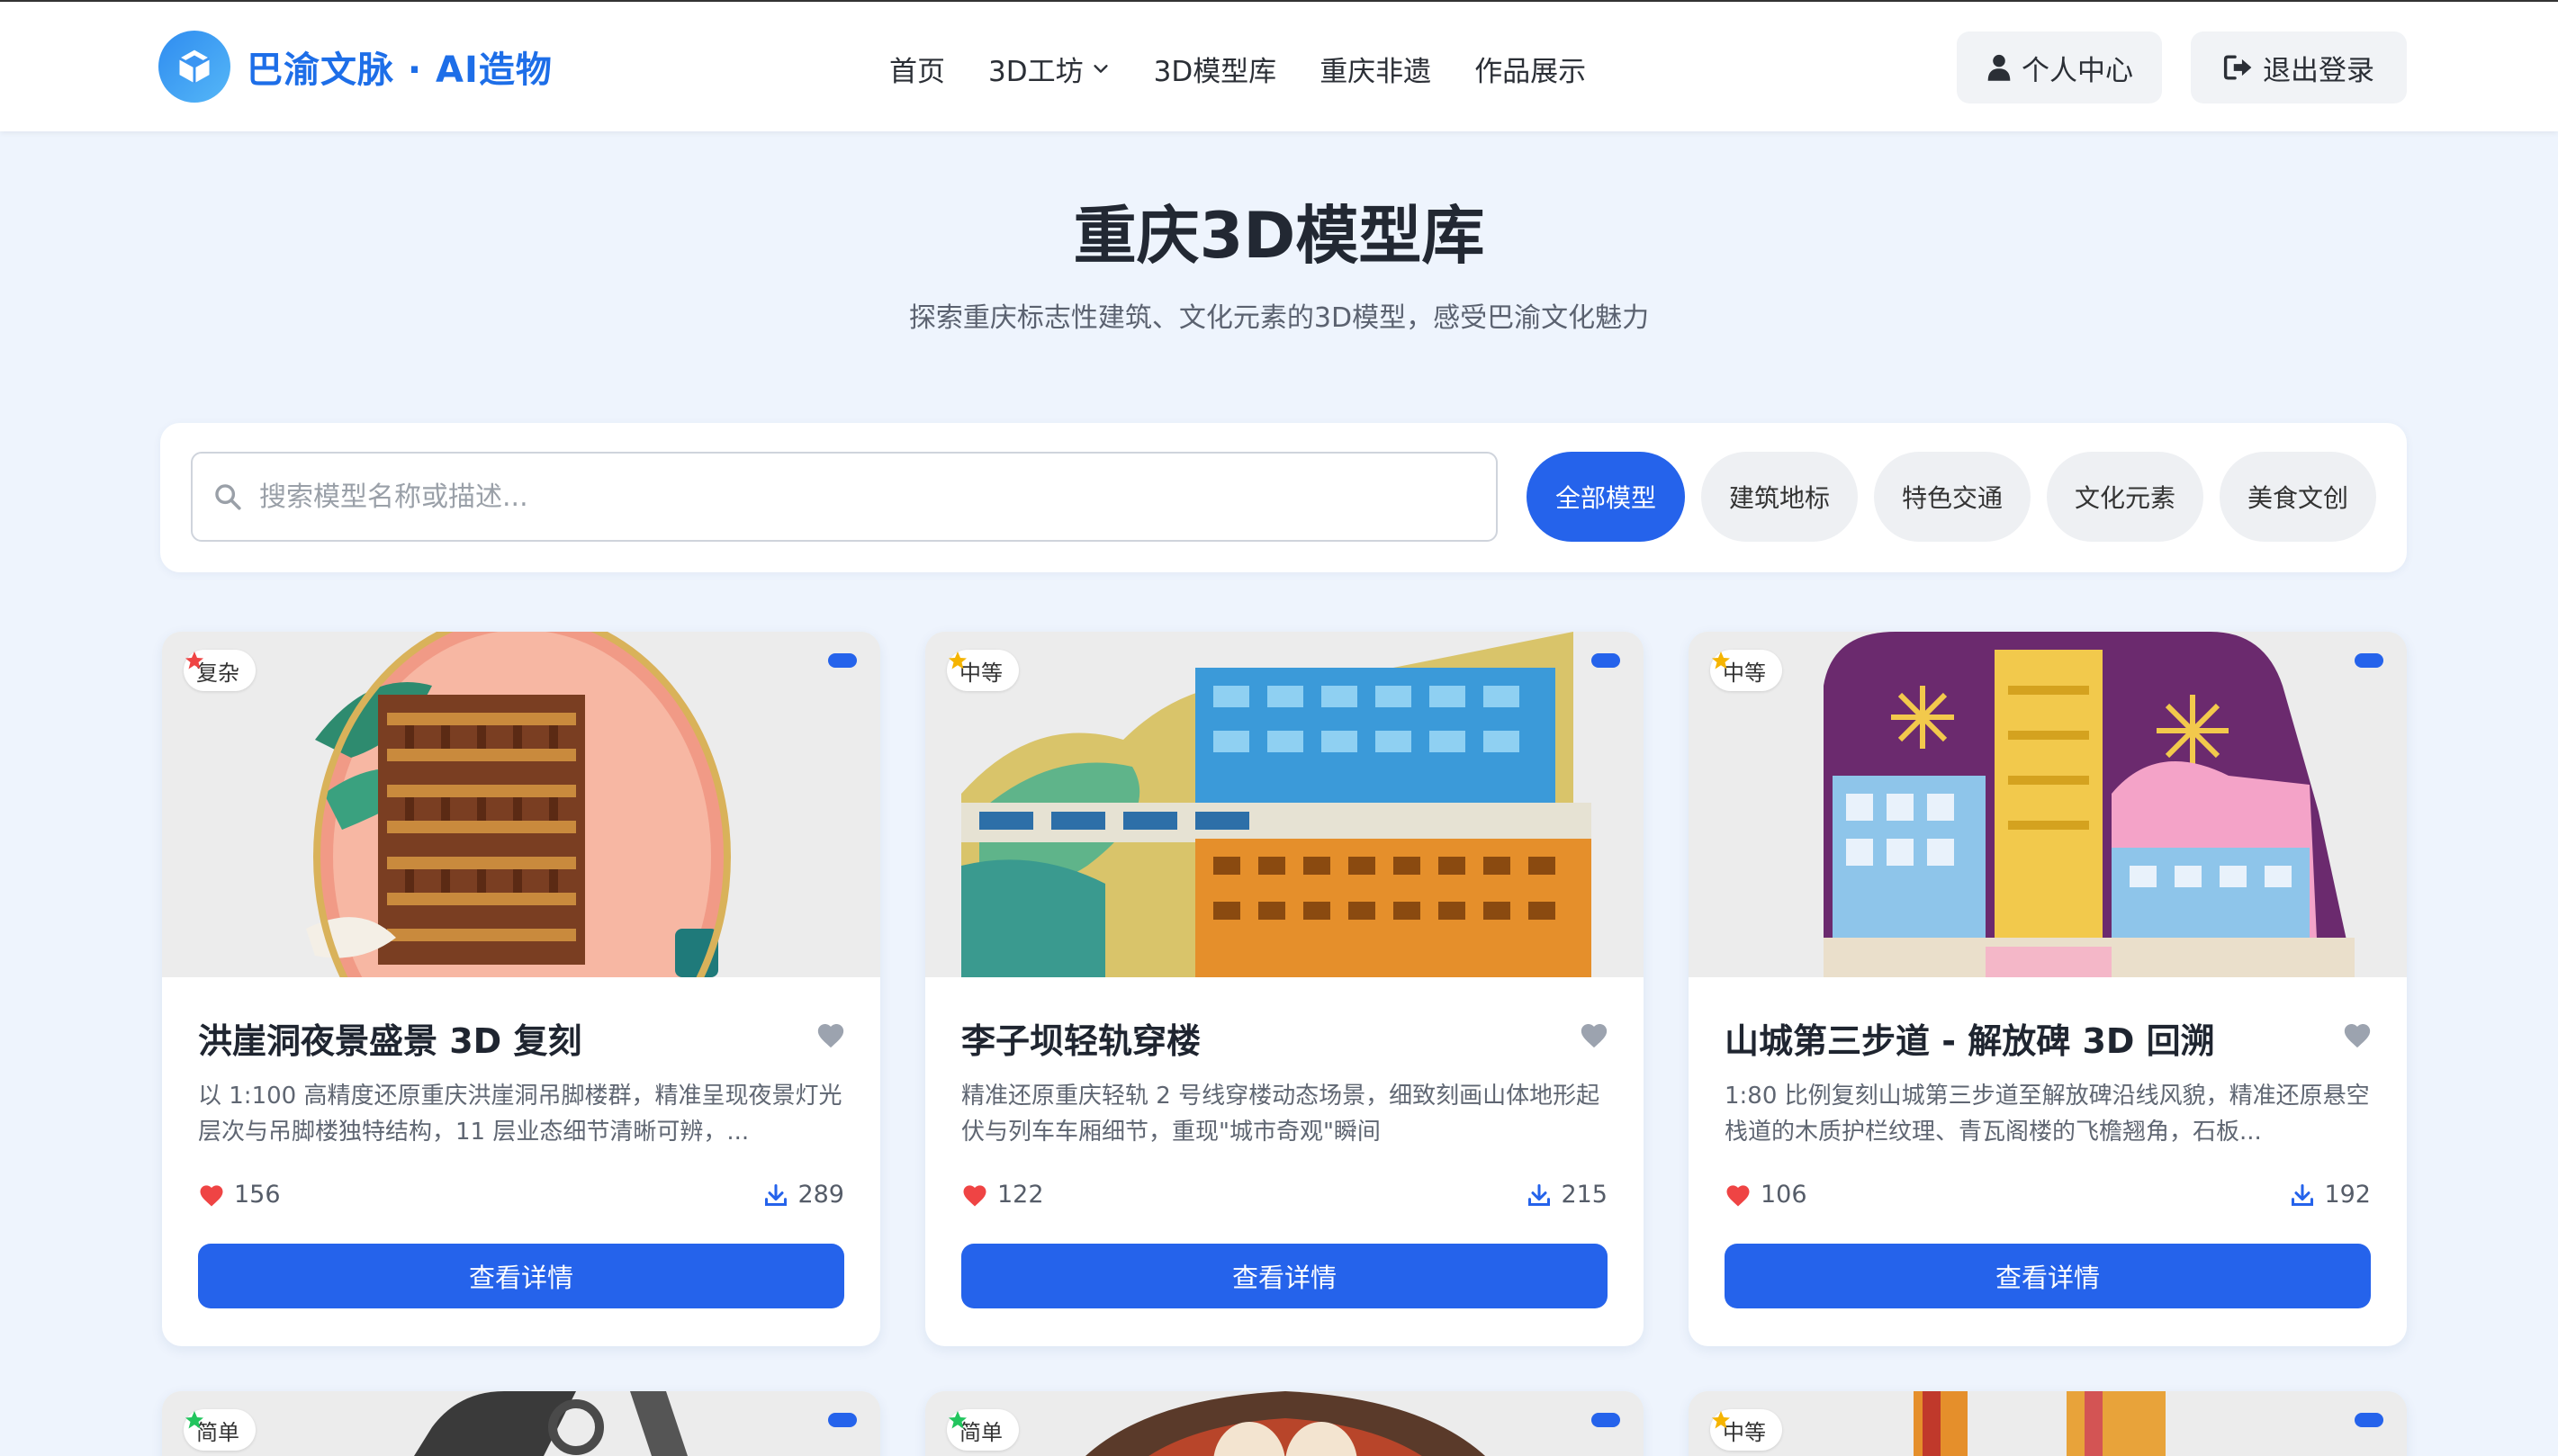 The width and height of the screenshot is (2558, 1456). I want to click on filter-landmarks: 建筑地标, so click(1780, 497).